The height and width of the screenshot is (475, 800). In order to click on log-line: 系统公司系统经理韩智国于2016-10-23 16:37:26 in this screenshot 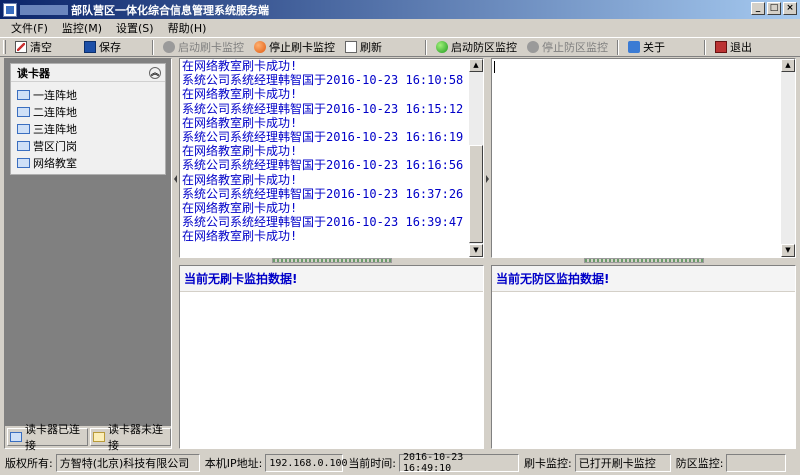, I will do `click(323, 193)`.